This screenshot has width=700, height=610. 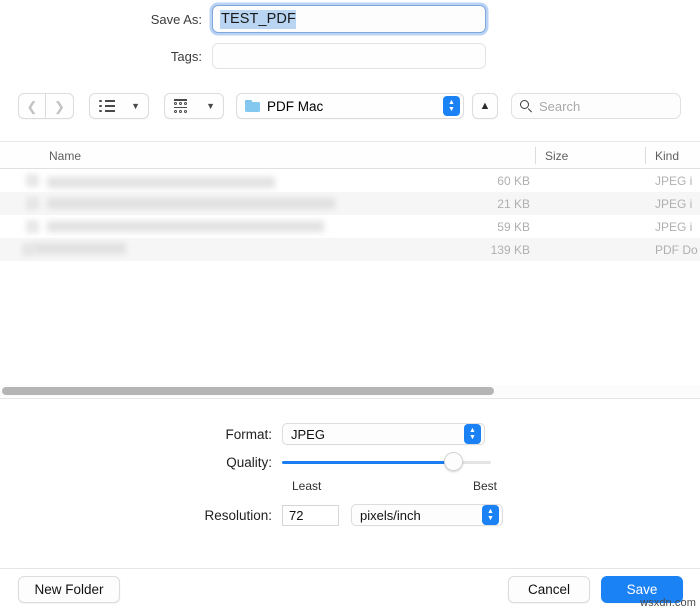 I want to click on resolution-row: Resolution: 72 pixels/inch ▲ ▼, so click(x=251, y=515).